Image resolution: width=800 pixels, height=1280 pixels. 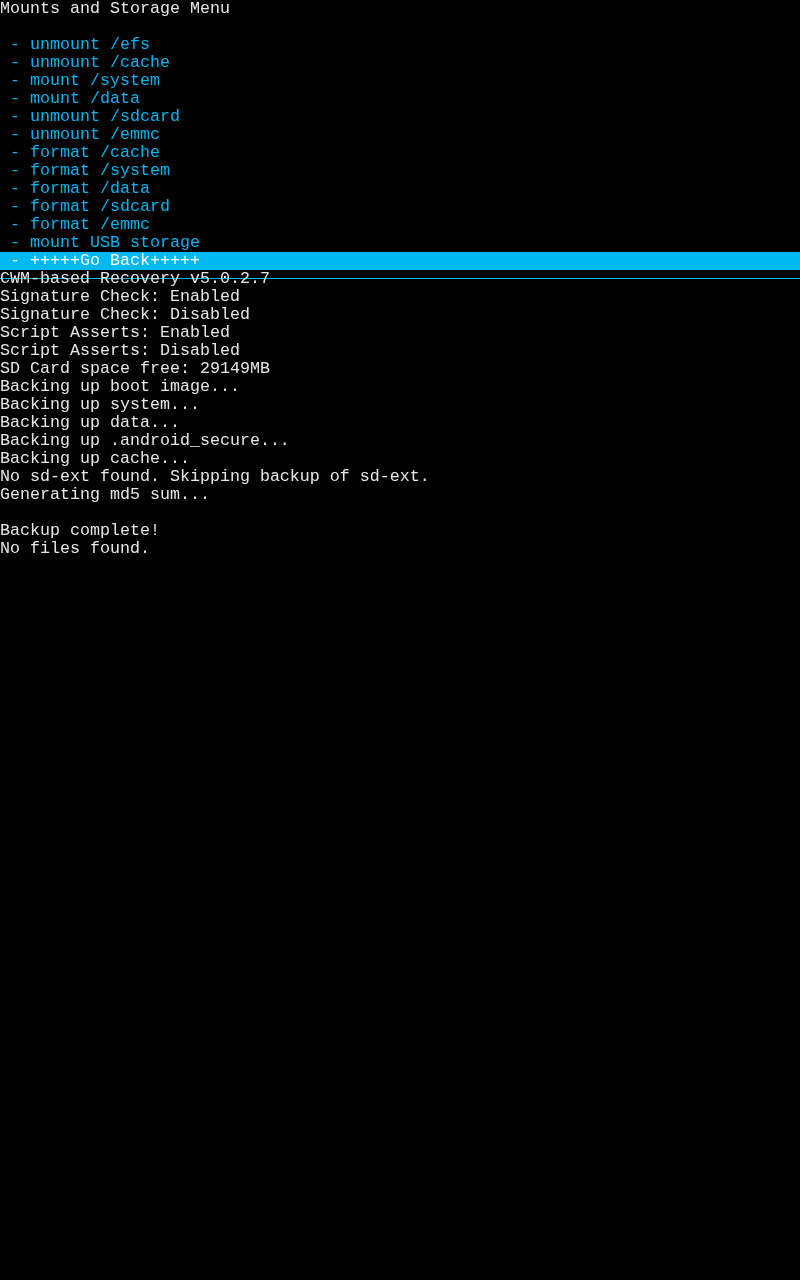 I want to click on menu-item: - mount USB storage, so click(x=400, y=243).